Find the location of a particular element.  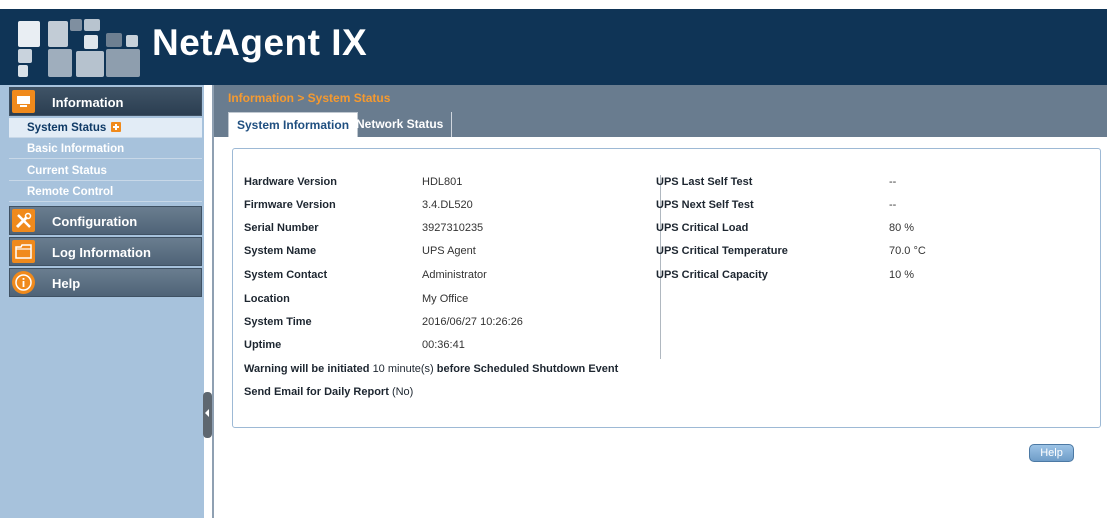

uptime-label: Uptime is located at coordinates (263, 345).